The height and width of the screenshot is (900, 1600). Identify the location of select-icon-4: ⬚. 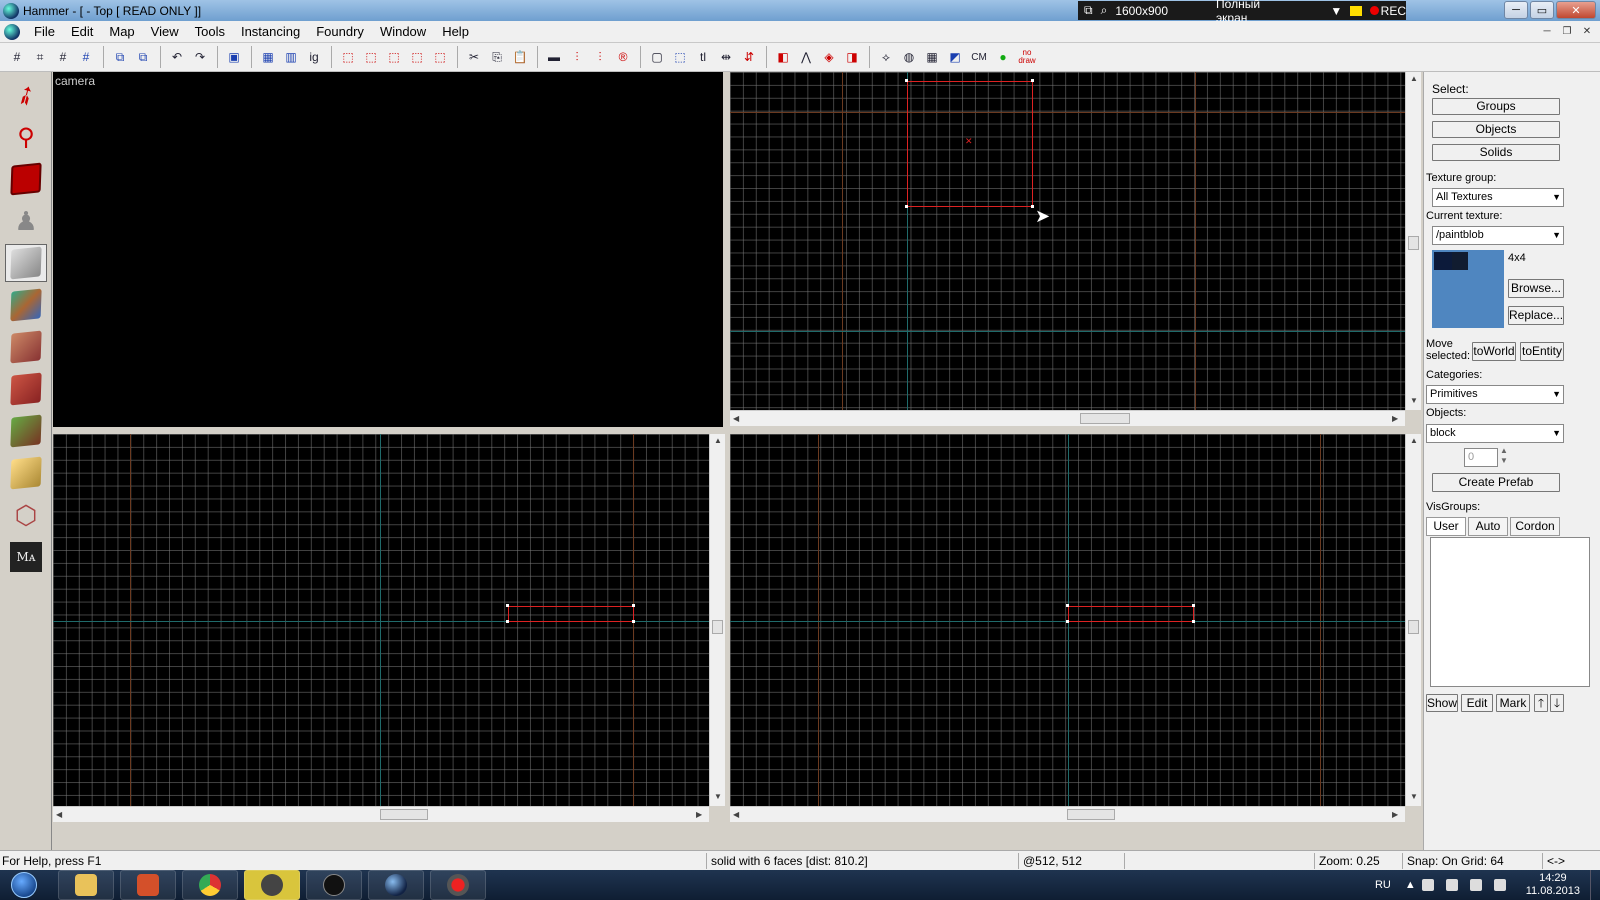
(417, 57).